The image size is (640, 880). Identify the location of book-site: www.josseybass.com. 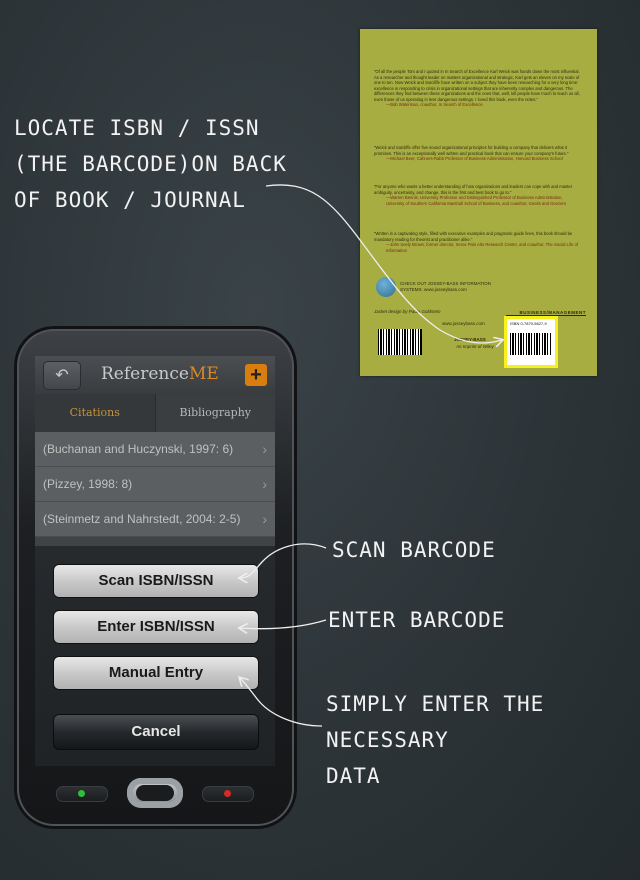
(463, 323).